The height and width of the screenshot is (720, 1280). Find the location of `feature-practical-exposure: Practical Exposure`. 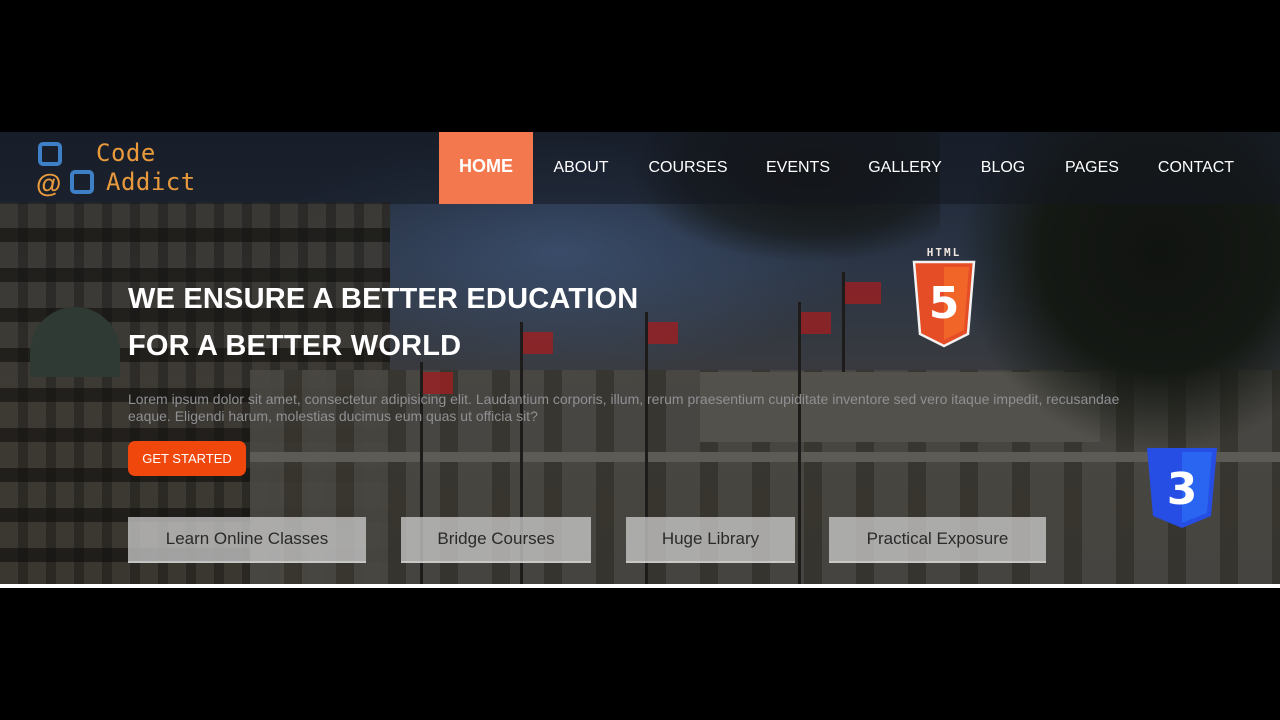

feature-practical-exposure: Practical Exposure is located at coordinates (937, 540).